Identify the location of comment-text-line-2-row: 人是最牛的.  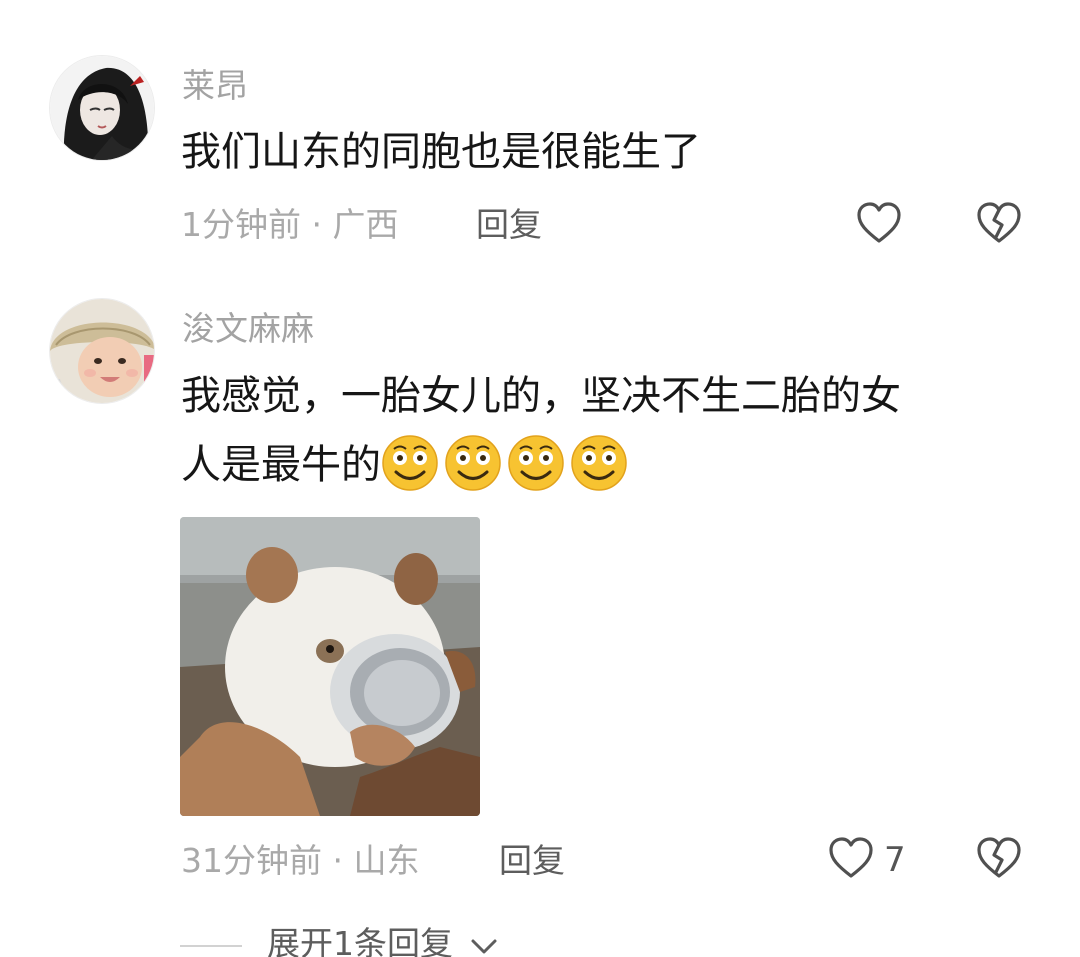
(407, 465).